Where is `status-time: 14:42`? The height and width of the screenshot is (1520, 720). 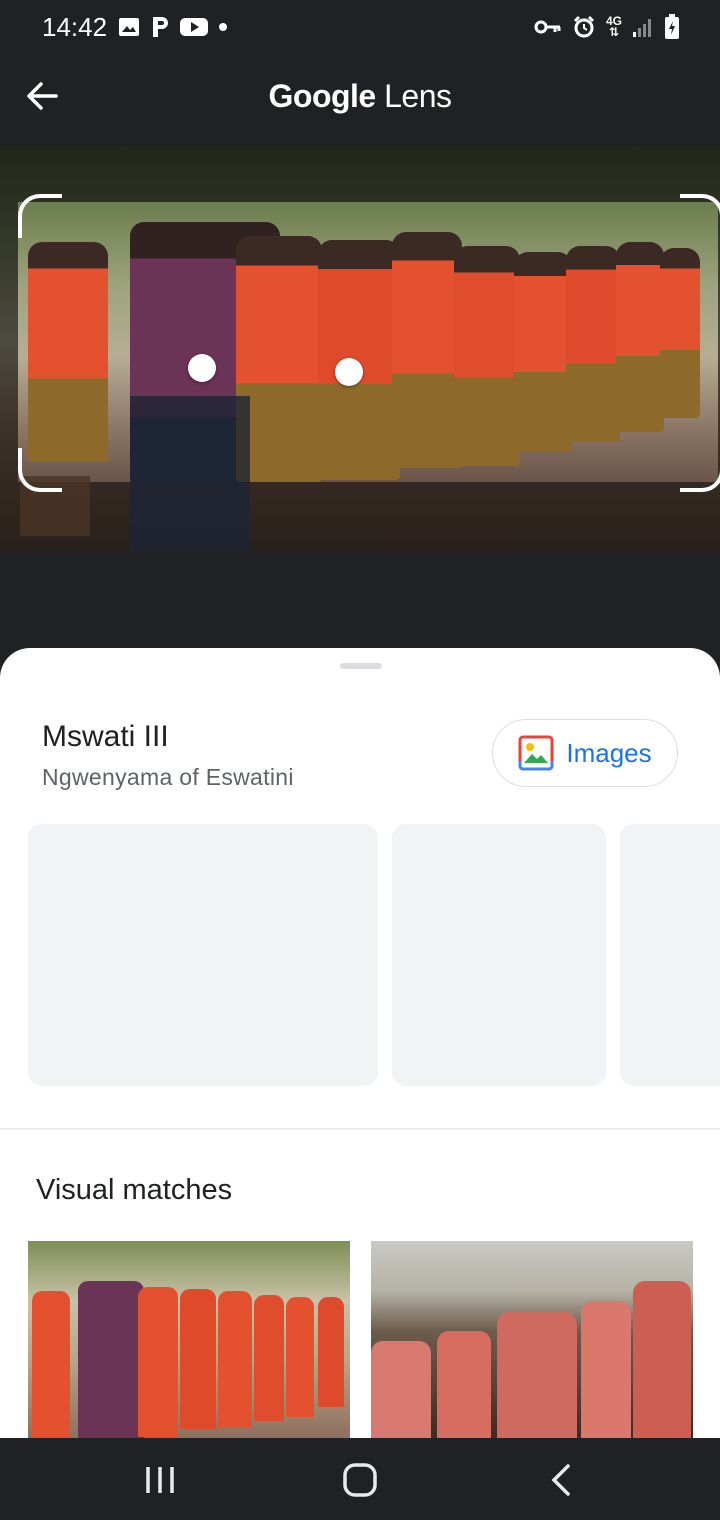
status-time: 14:42 is located at coordinates (75, 27).